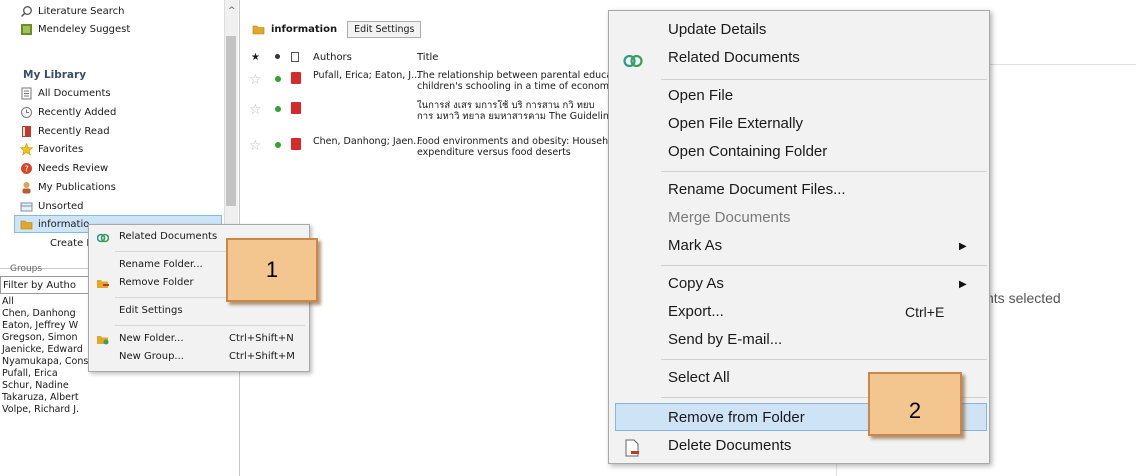  I want to click on sidebar-item-unsorted: Unsorted, so click(52, 206).